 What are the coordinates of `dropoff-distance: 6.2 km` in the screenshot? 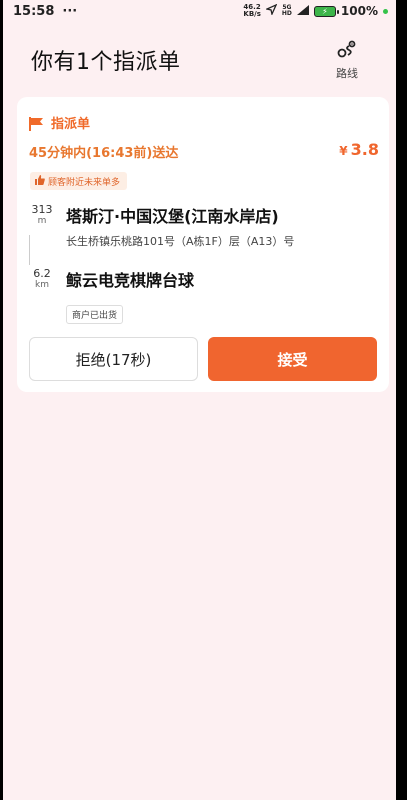 It's located at (42, 278).